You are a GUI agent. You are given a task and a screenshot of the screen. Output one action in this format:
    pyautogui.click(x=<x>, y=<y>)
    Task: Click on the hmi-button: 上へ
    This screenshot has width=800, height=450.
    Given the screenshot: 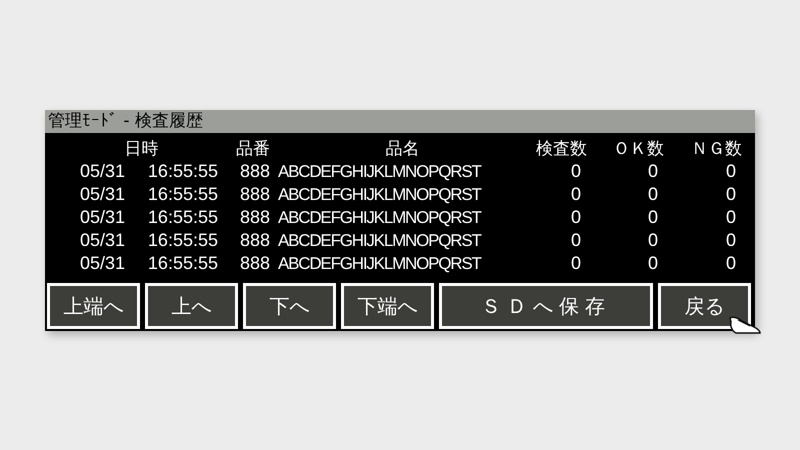 What is the action you would take?
    pyautogui.click(x=191, y=306)
    